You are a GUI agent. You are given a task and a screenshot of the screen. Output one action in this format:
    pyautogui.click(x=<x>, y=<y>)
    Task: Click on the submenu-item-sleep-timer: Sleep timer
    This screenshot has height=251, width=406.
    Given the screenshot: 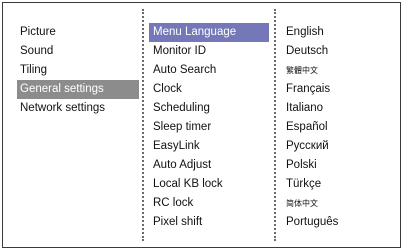 What is the action you would take?
    pyautogui.click(x=209, y=127)
    